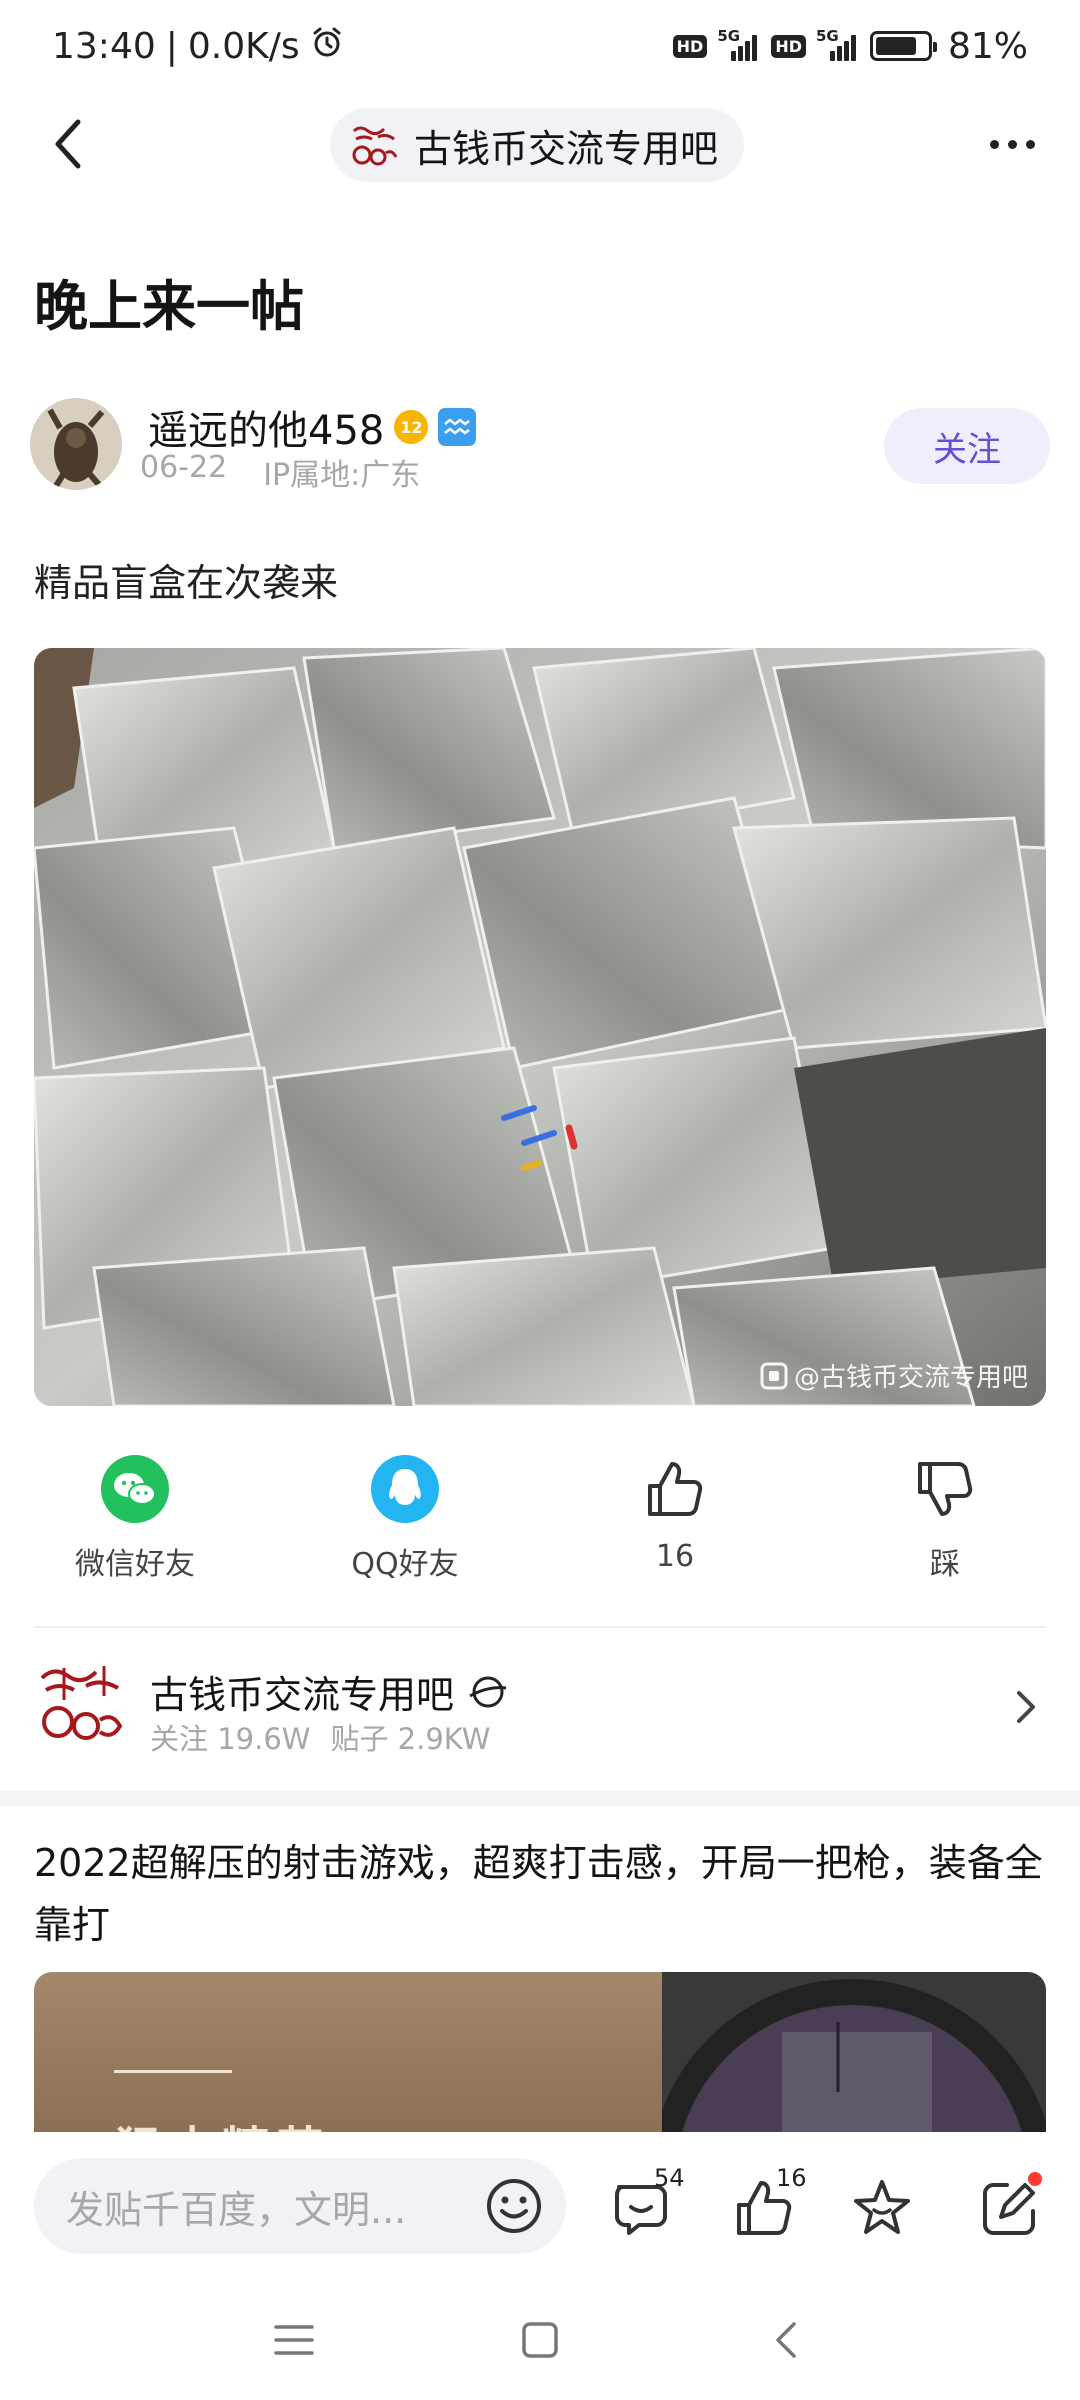  What do you see at coordinates (514, 2206) in the screenshot?
I see `emoji-icon` at bounding box center [514, 2206].